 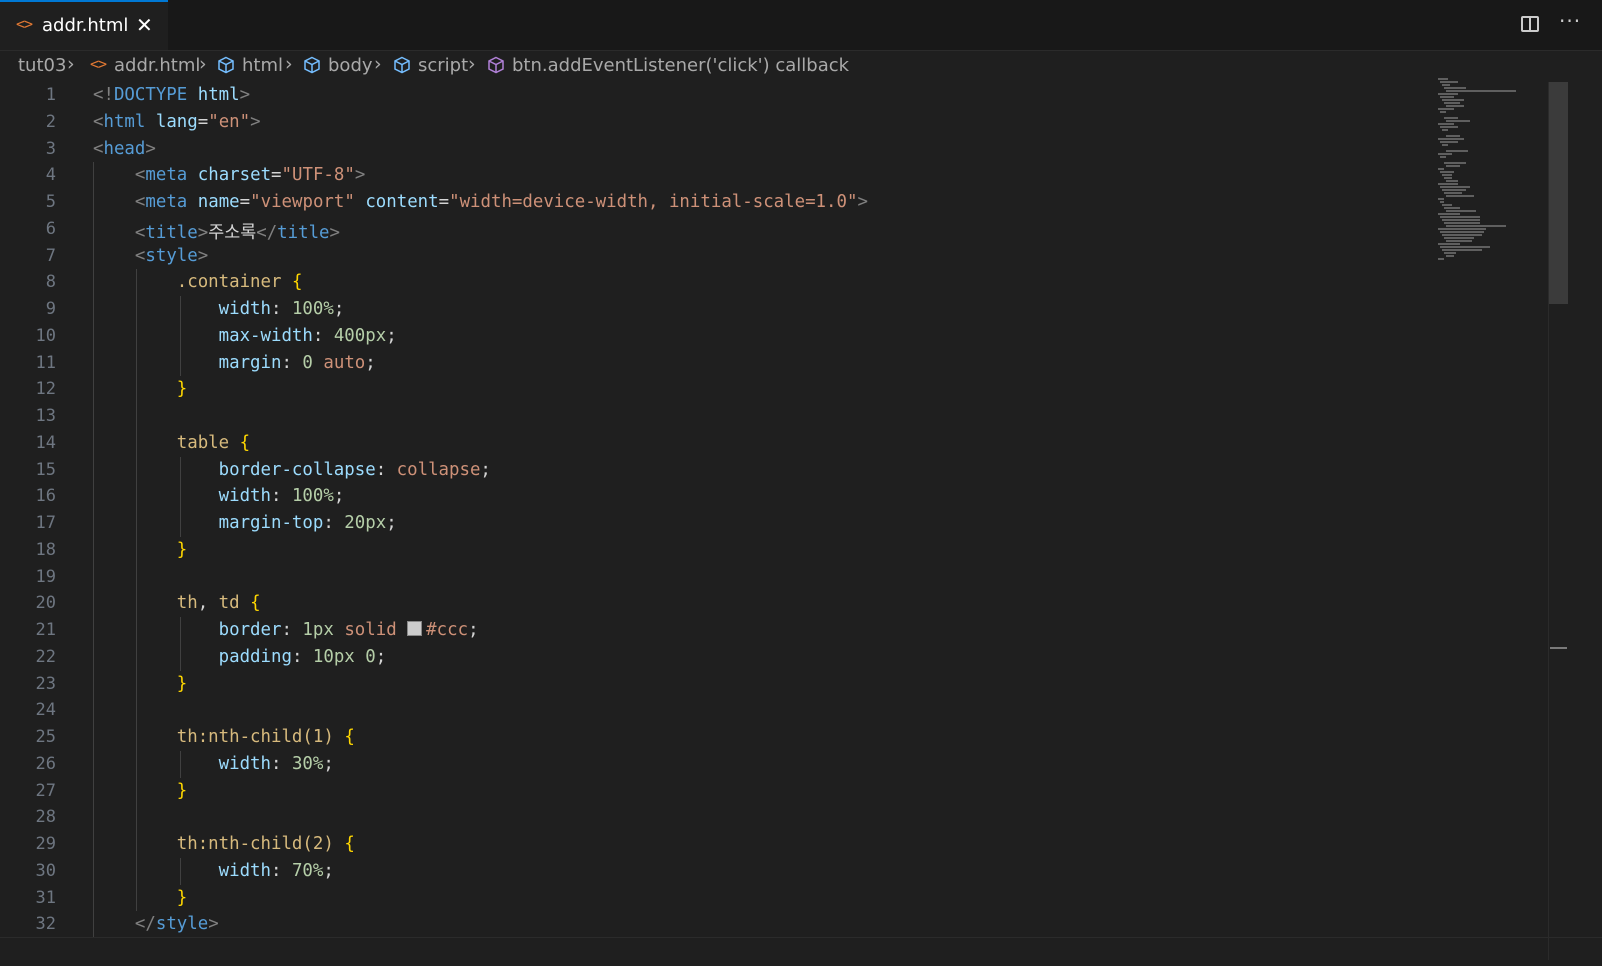 I want to click on code-line: 23 }, so click(x=720, y=684).